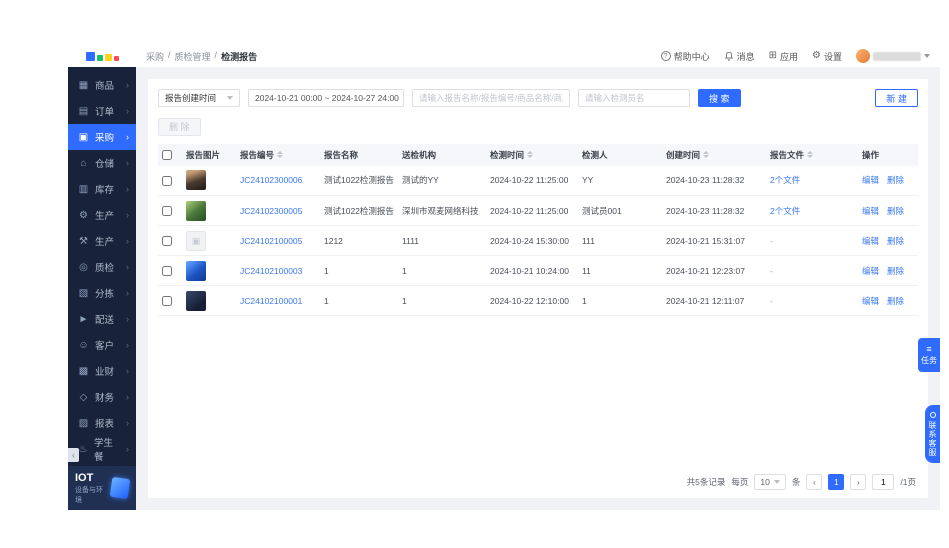 The height and width of the screenshot is (548, 949). I want to click on sidebar-item-inventory: ▥ 库存 ›, so click(102, 189).